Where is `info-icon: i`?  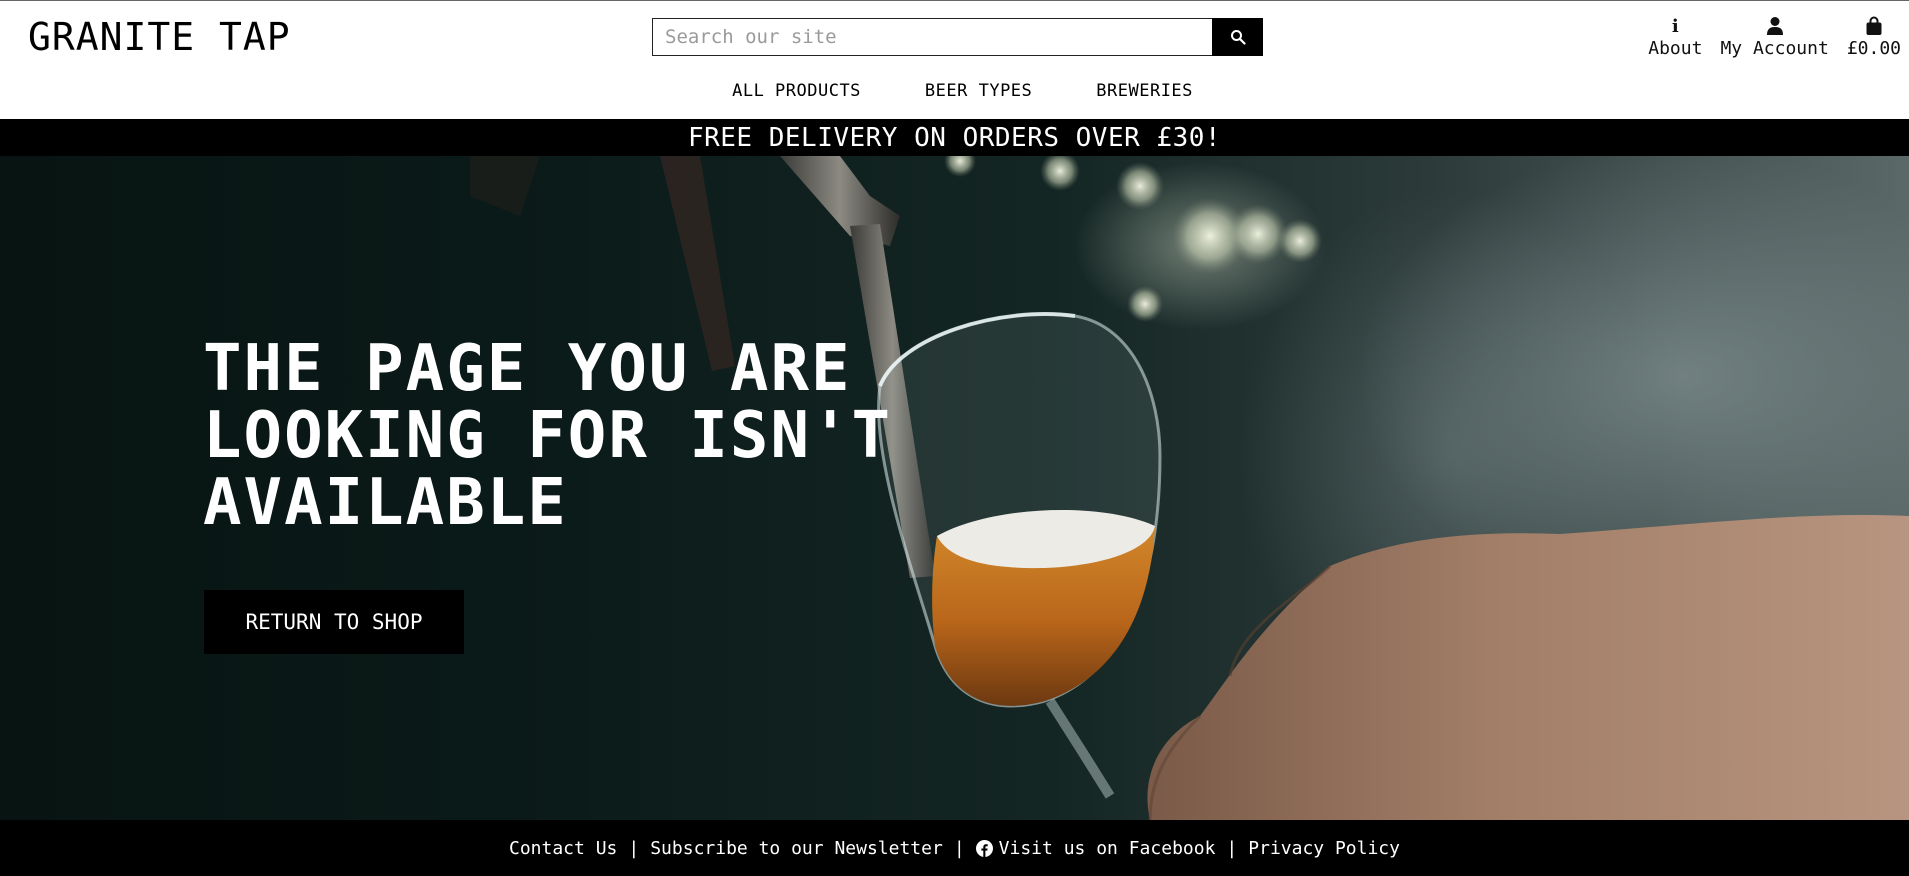 info-icon: i is located at coordinates (1675, 26).